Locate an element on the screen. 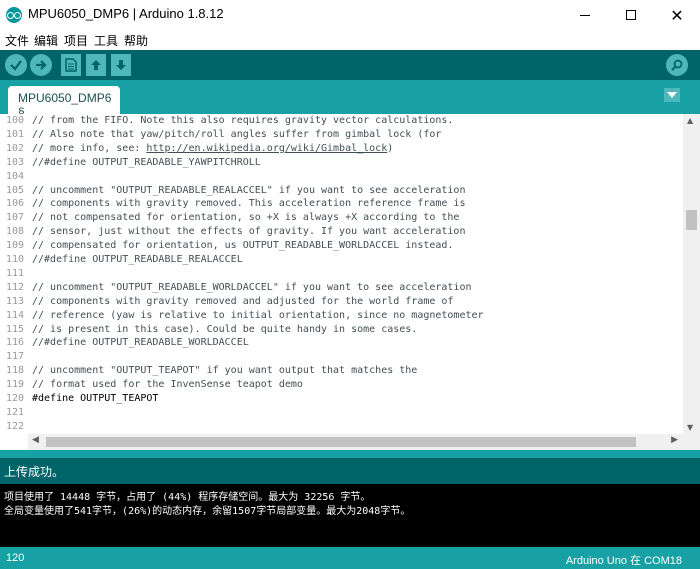  vertical-scrollbar: ▲ ▼ is located at coordinates (691, 274).